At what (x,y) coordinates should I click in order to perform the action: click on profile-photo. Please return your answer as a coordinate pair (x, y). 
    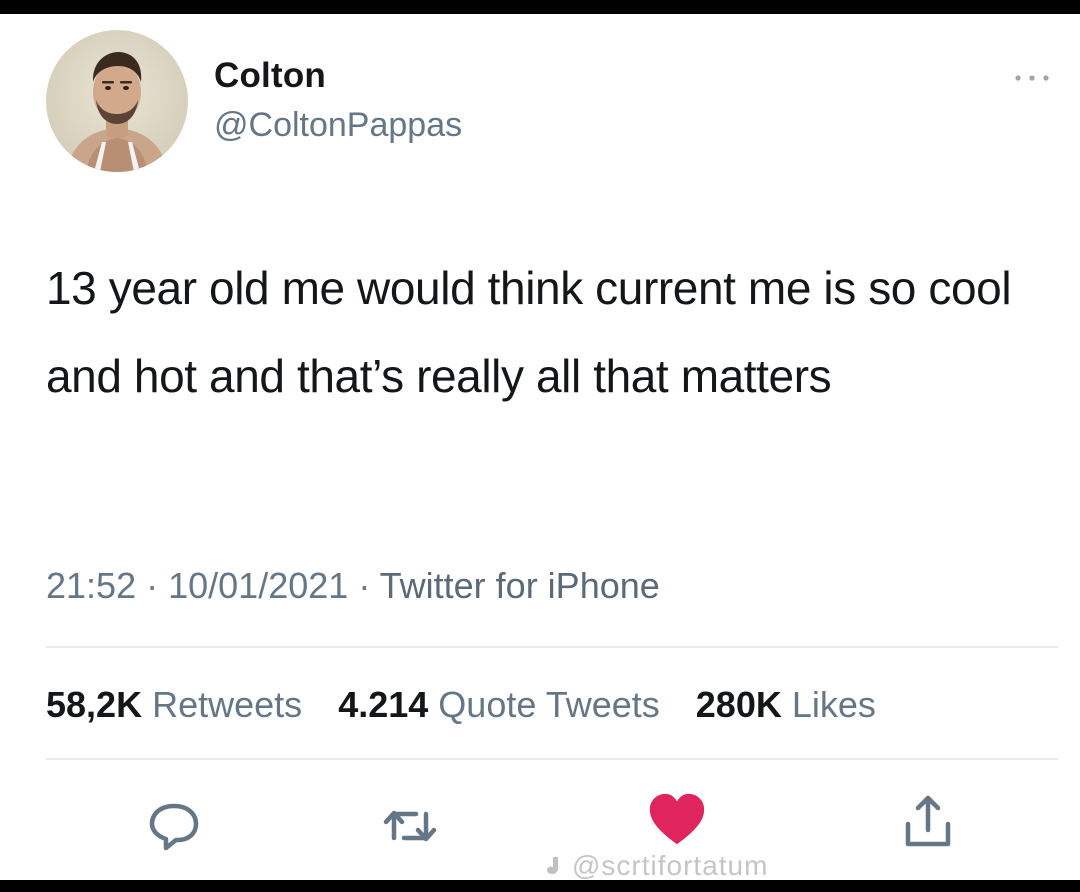
    Looking at the image, I should click on (117, 112).